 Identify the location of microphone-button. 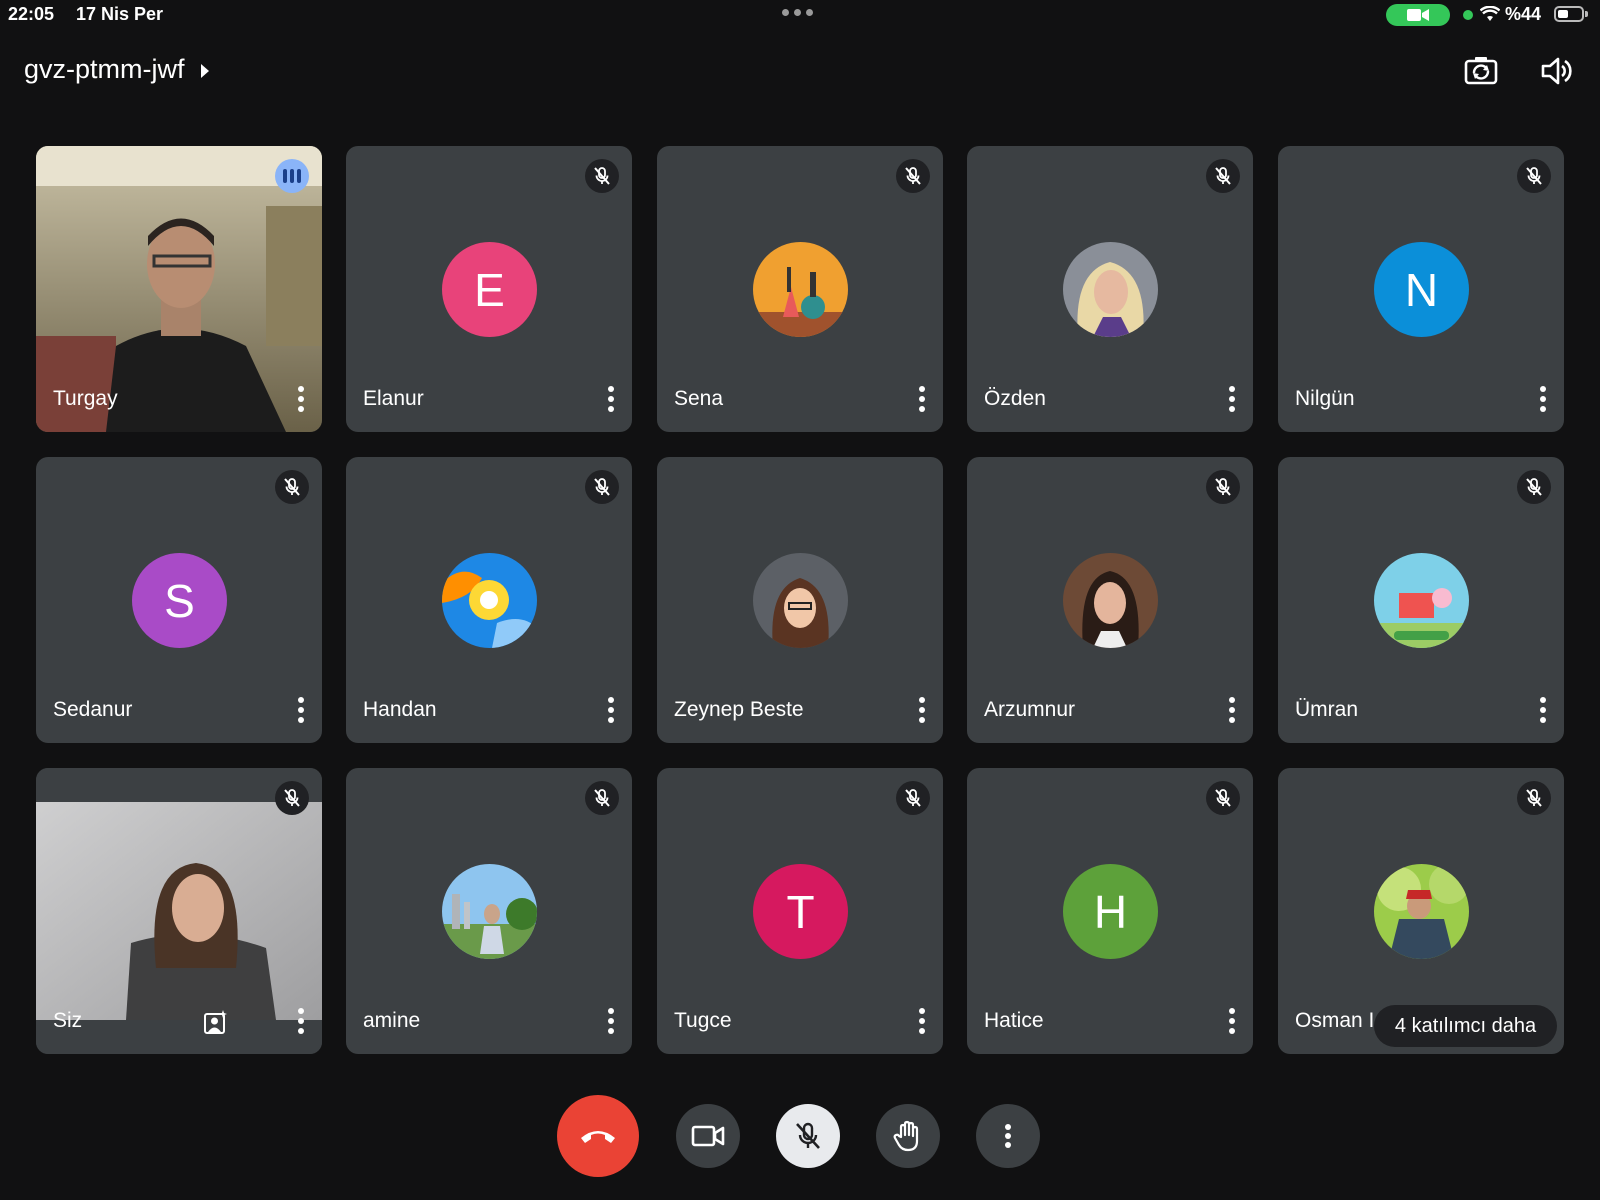
(808, 1136).